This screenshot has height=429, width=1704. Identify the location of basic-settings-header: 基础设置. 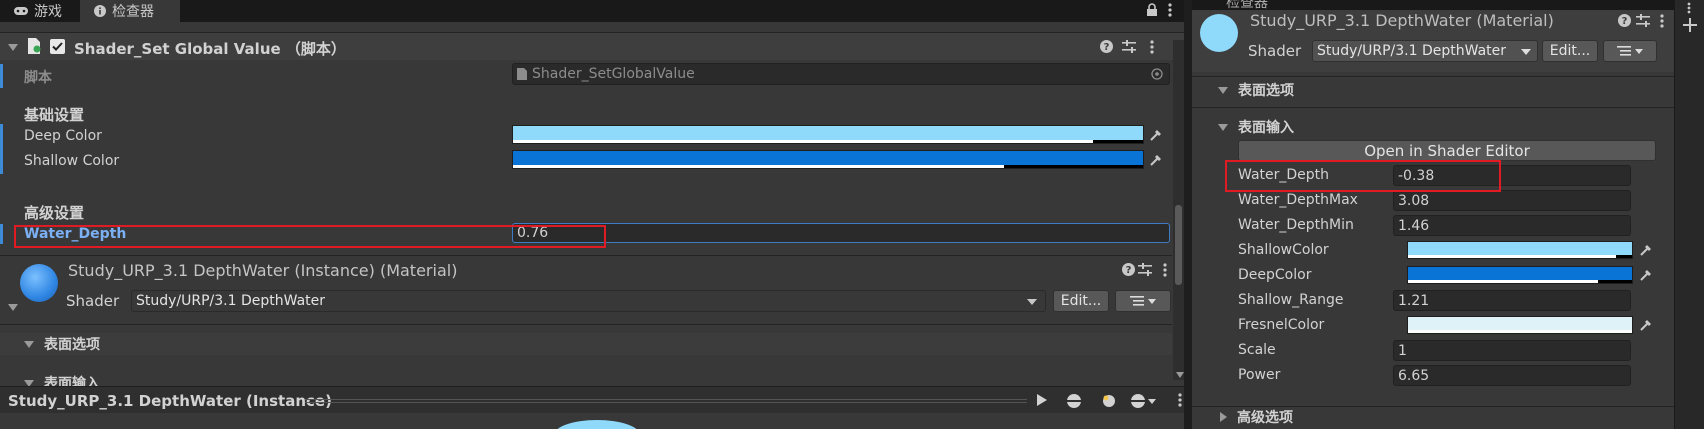
(54, 115).